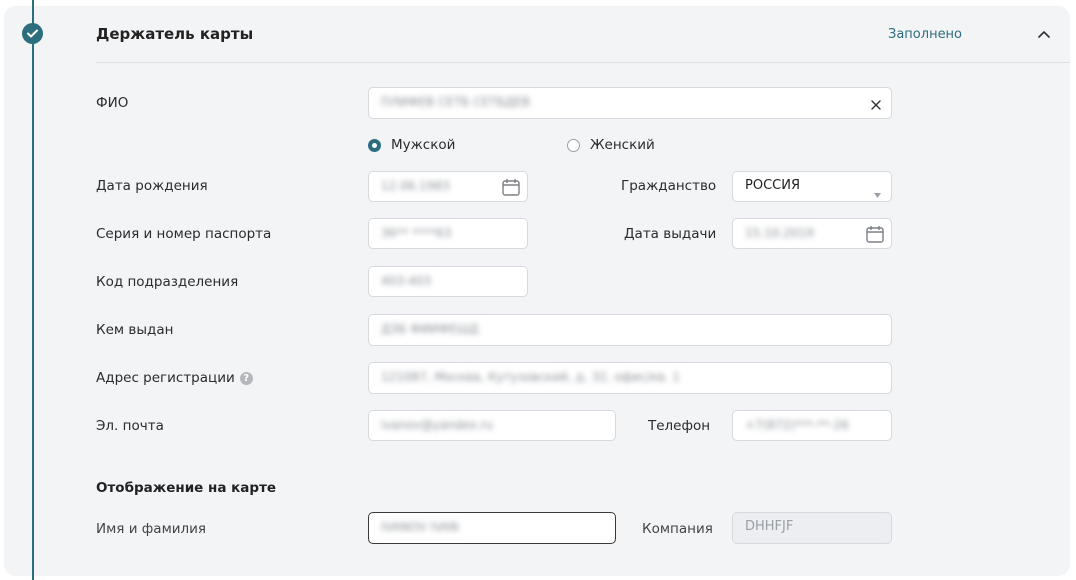  Describe the element at coordinates (583, 62) in the screenshot. I see `section-divider` at that location.